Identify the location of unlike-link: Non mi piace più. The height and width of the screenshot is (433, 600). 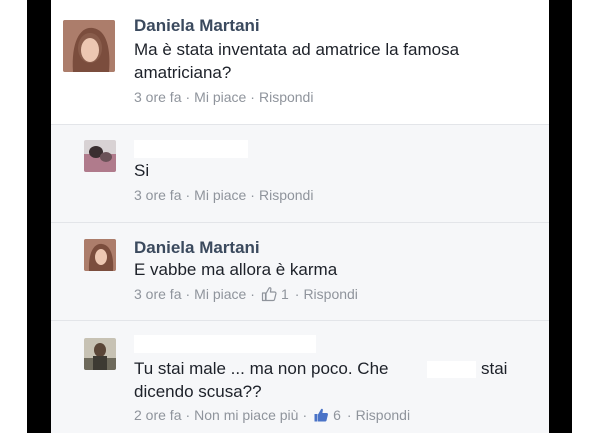
(246, 415).